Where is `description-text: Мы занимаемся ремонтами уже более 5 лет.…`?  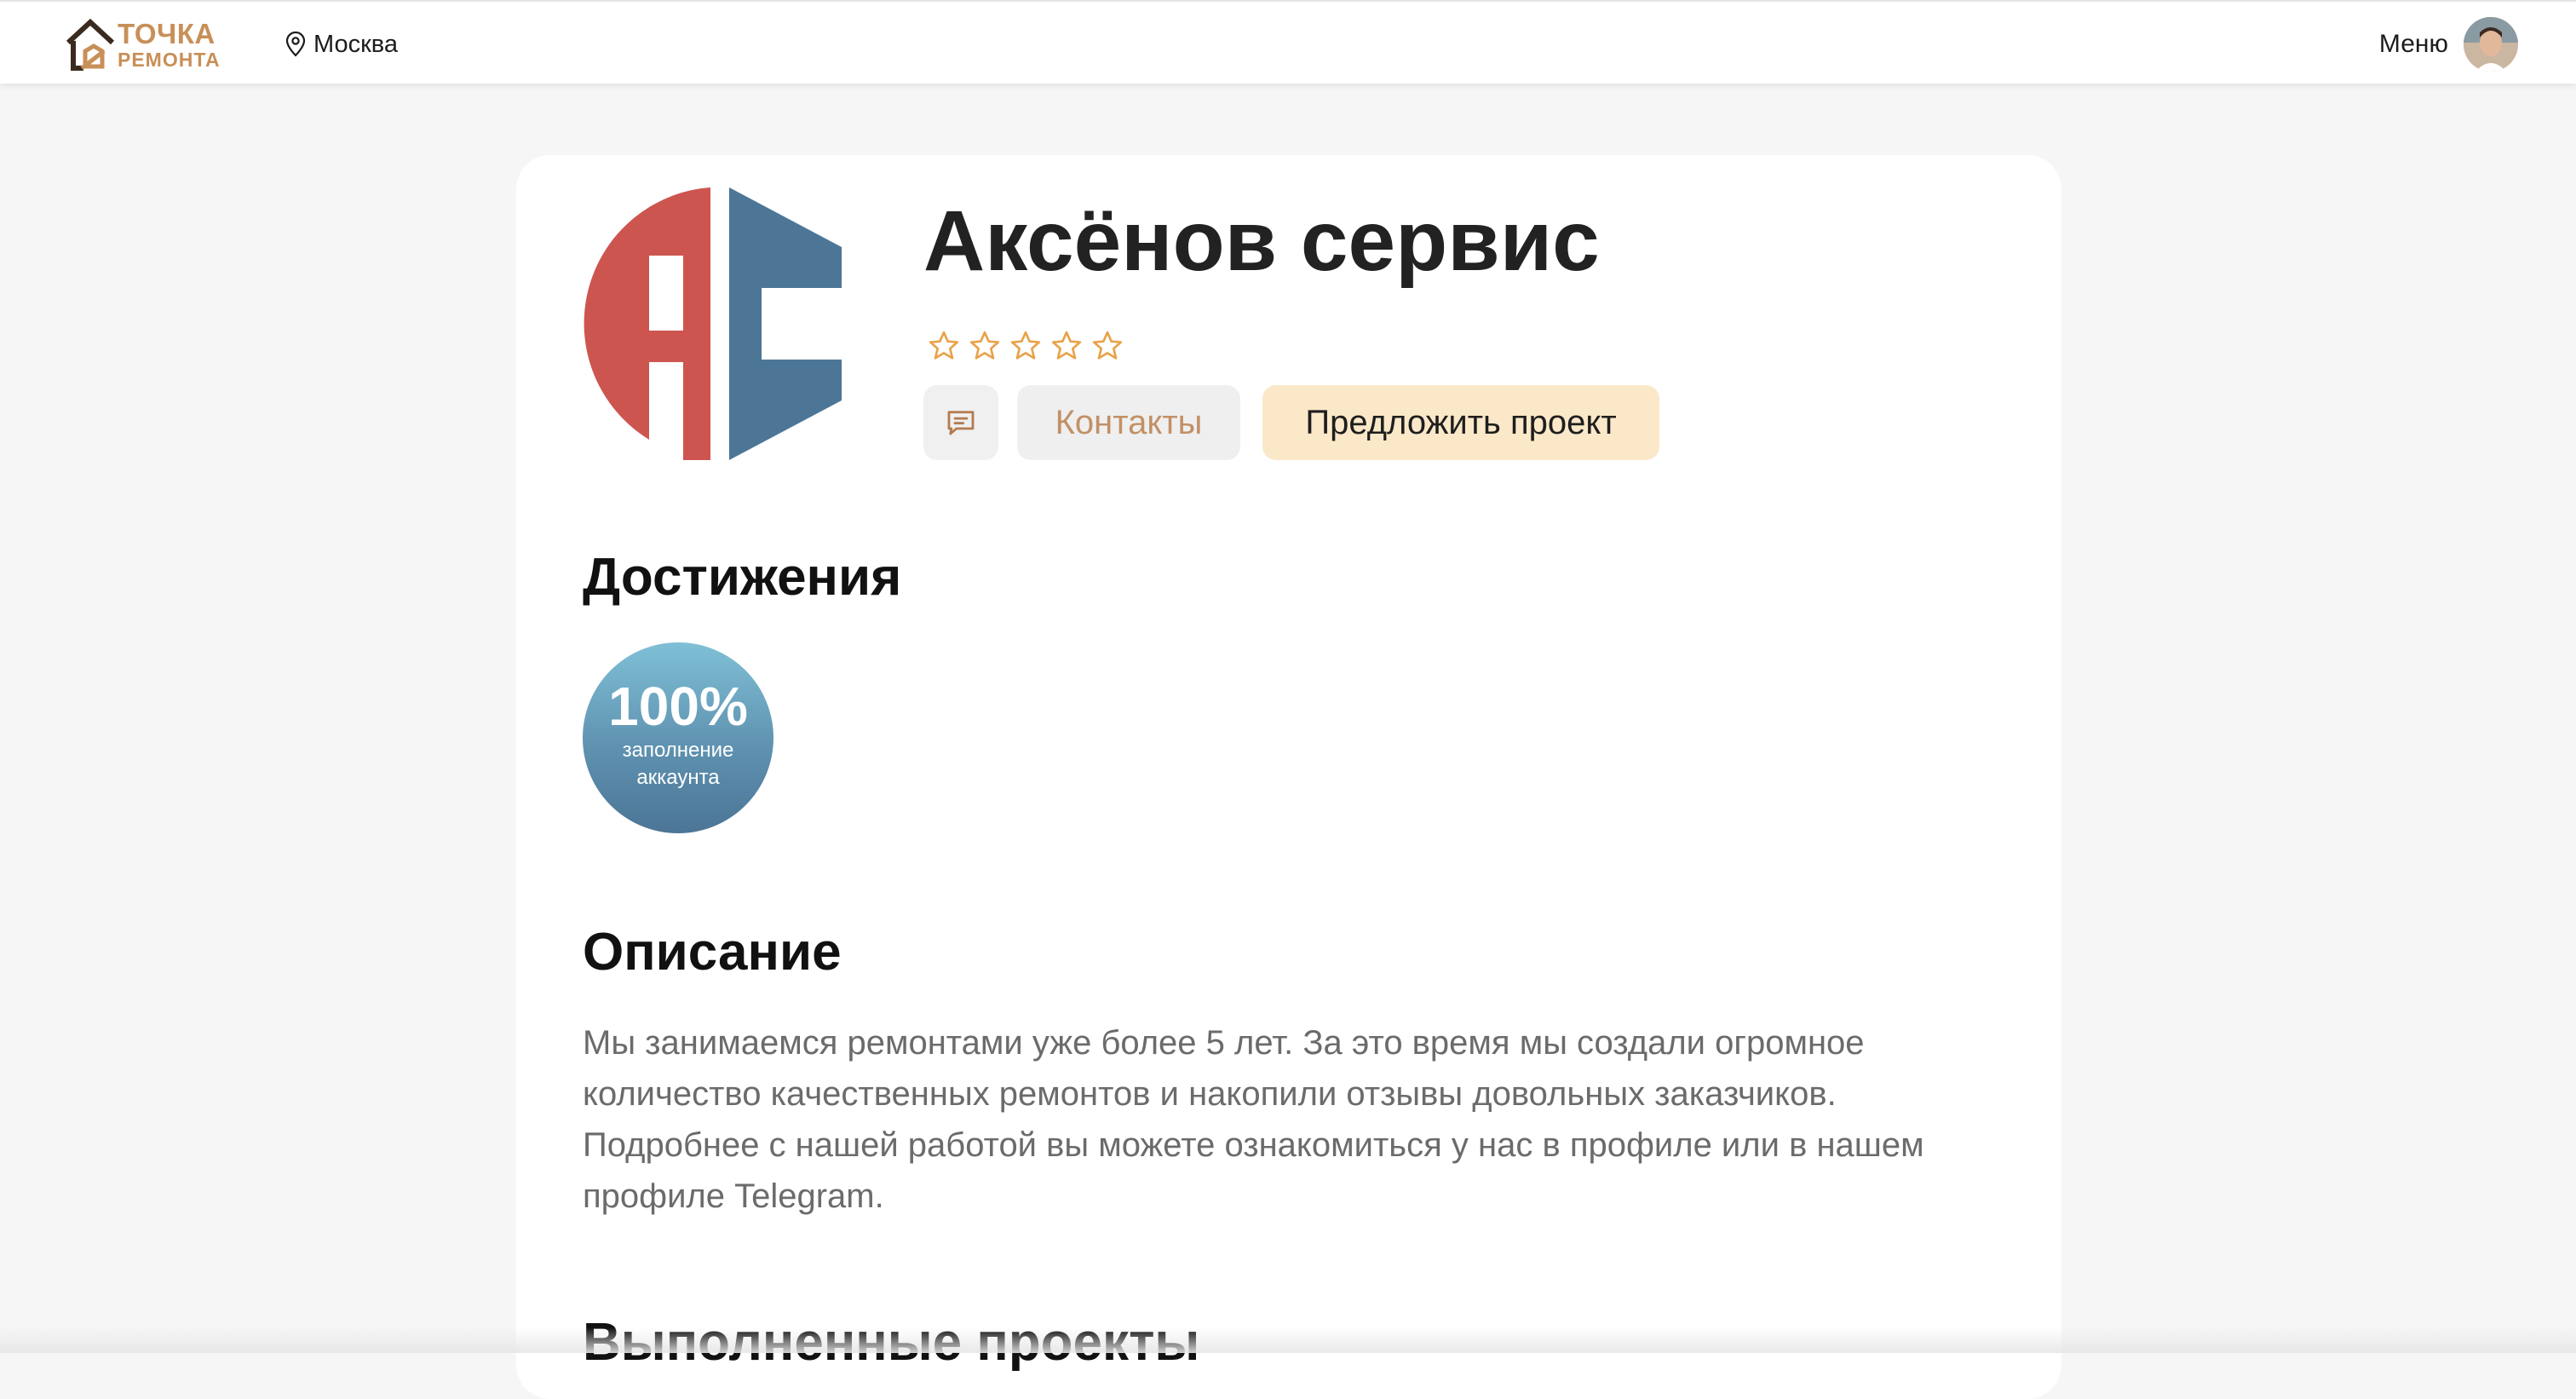 description-text: Мы занимаемся ремонтами уже более 5 лет.… is located at coordinates (1254, 1119).